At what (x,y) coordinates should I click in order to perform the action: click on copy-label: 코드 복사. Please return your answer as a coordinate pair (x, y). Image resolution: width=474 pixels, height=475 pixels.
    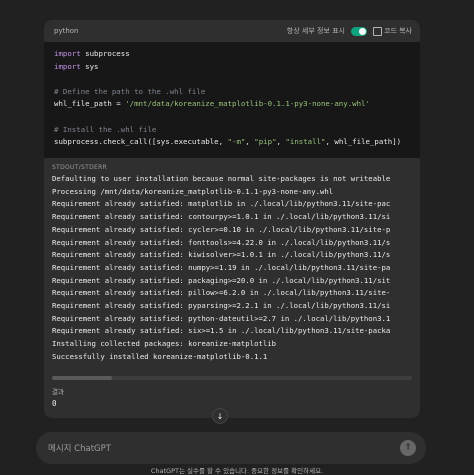
    Looking at the image, I should click on (398, 31).